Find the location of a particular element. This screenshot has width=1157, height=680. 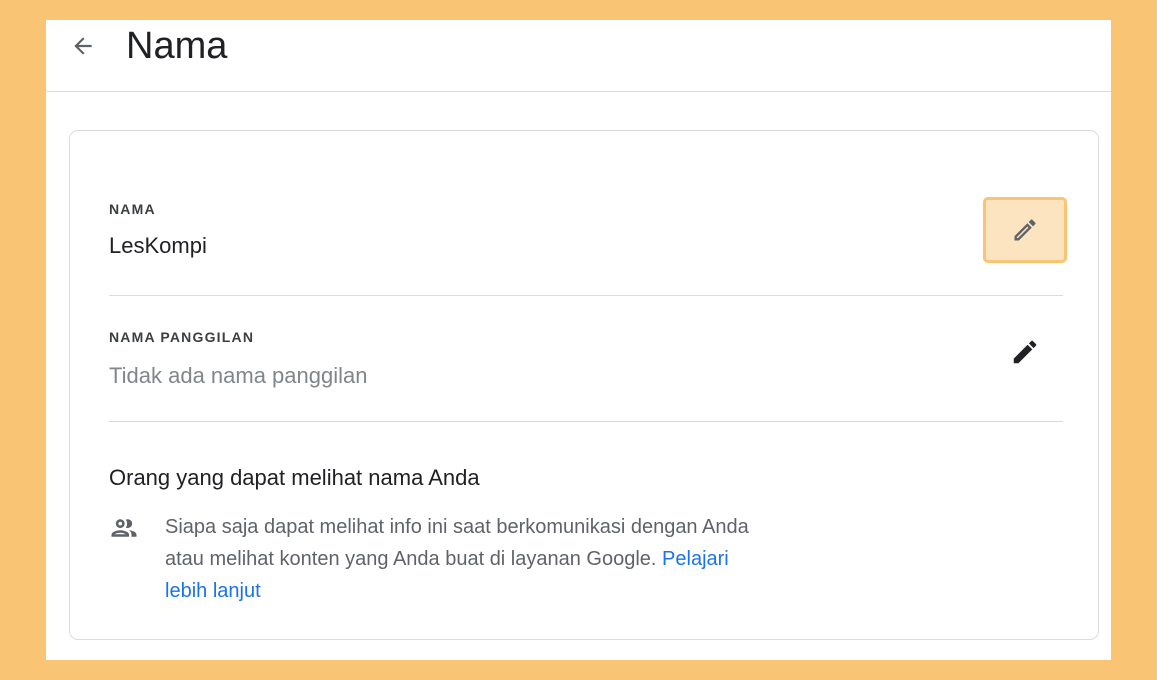

name-label: NAMA is located at coordinates (132, 209).